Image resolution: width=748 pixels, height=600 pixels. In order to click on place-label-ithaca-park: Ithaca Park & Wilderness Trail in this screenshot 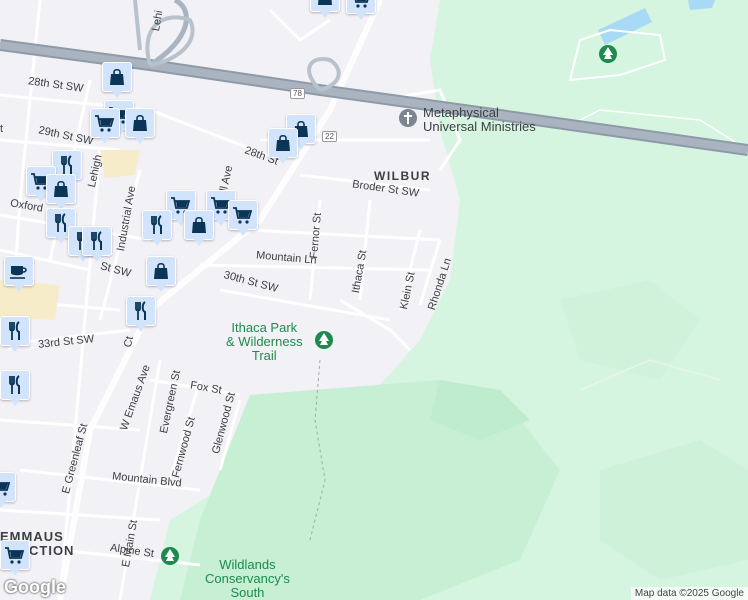, I will do `click(264, 342)`.